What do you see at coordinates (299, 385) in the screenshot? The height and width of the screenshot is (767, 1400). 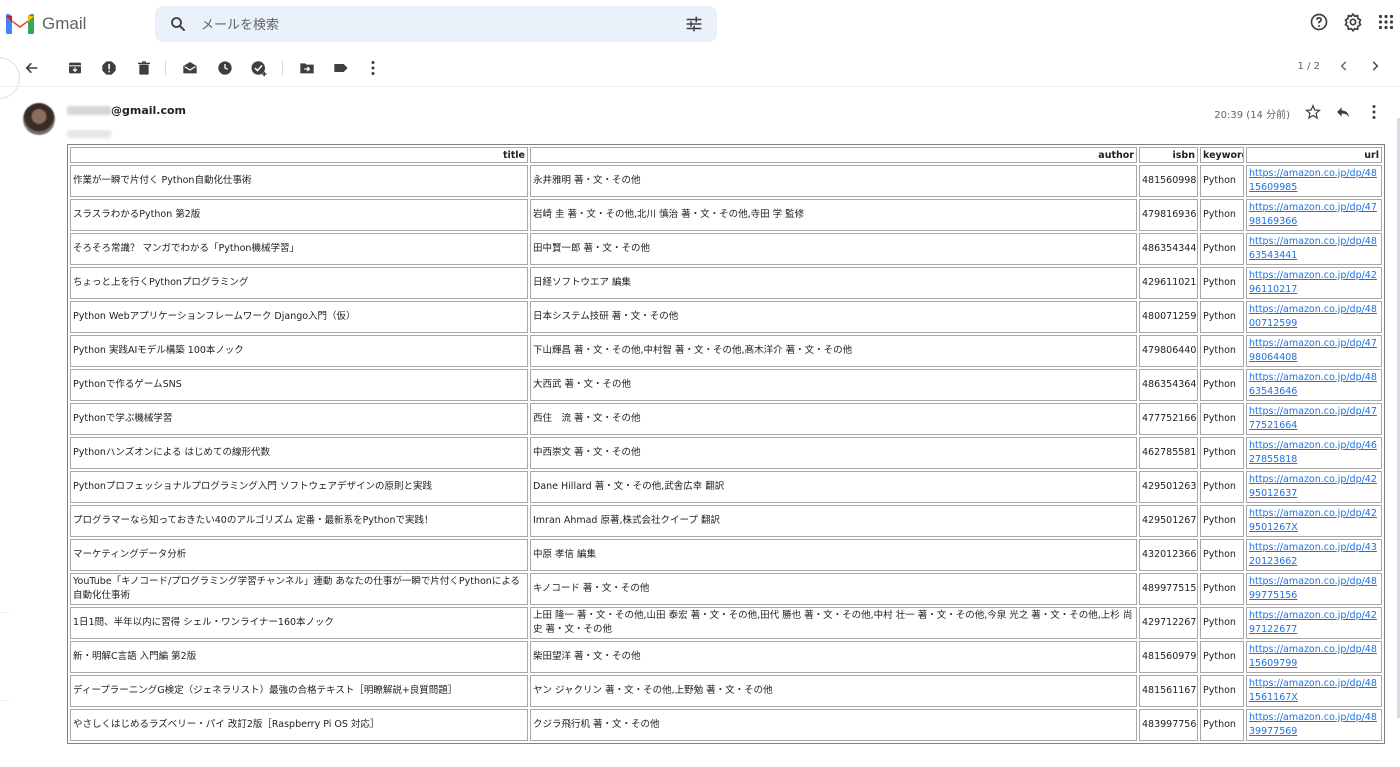 I see `cell-title: Pythonで作るゲームSNS` at bounding box center [299, 385].